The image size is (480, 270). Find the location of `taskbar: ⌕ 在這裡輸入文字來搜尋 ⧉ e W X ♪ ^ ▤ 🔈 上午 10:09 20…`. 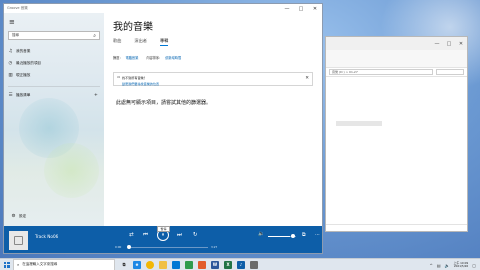

taskbar: ⌕ 在這裡輸入文字來搜尋 ⧉ e W X ♪ ^ ▤ 🔈 上午 10:09 20… is located at coordinates (240, 264).